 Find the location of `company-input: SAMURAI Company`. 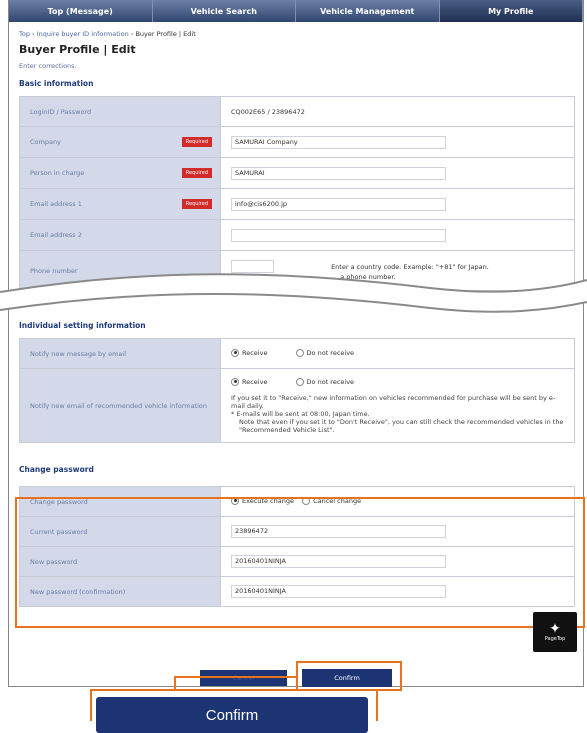

company-input: SAMURAI Company is located at coordinates (338, 142).